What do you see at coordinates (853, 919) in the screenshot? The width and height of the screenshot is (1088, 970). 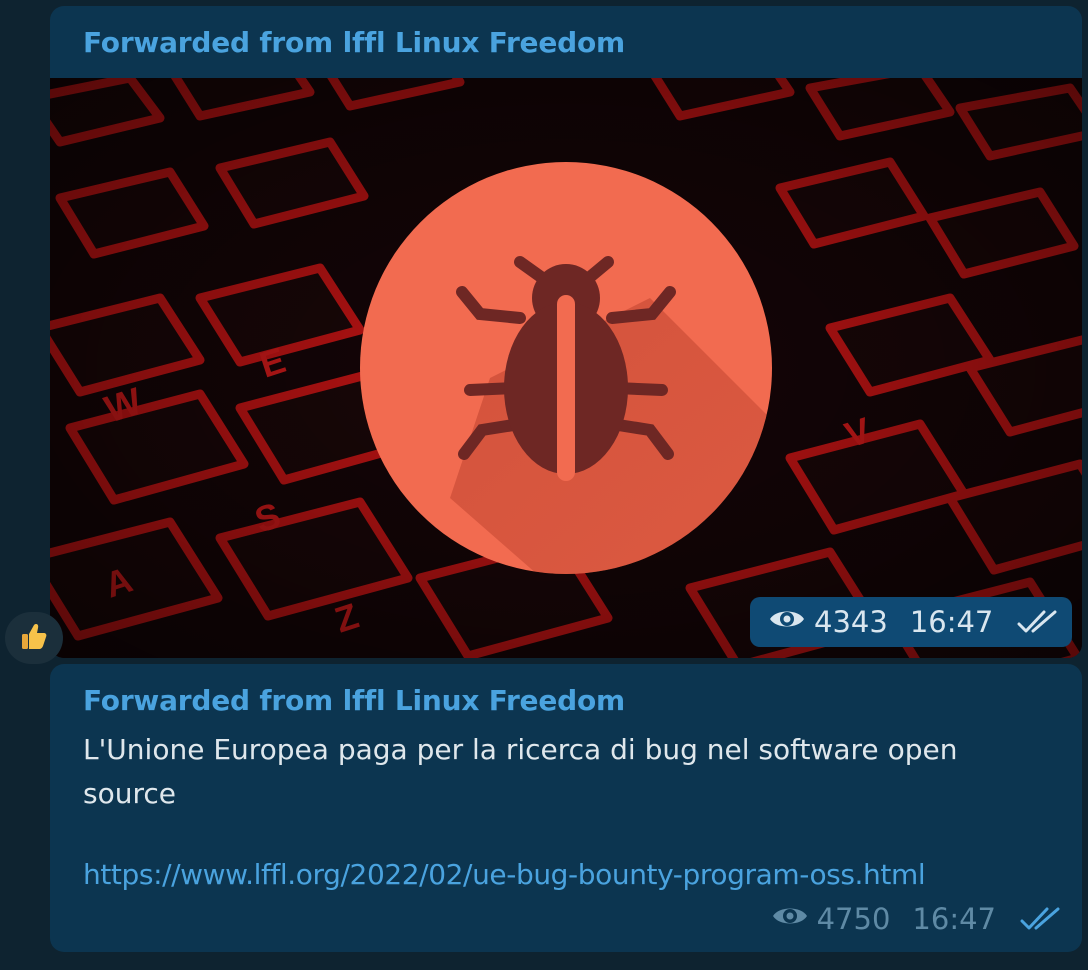 I see `view-count: 4750` at bounding box center [853, 919].